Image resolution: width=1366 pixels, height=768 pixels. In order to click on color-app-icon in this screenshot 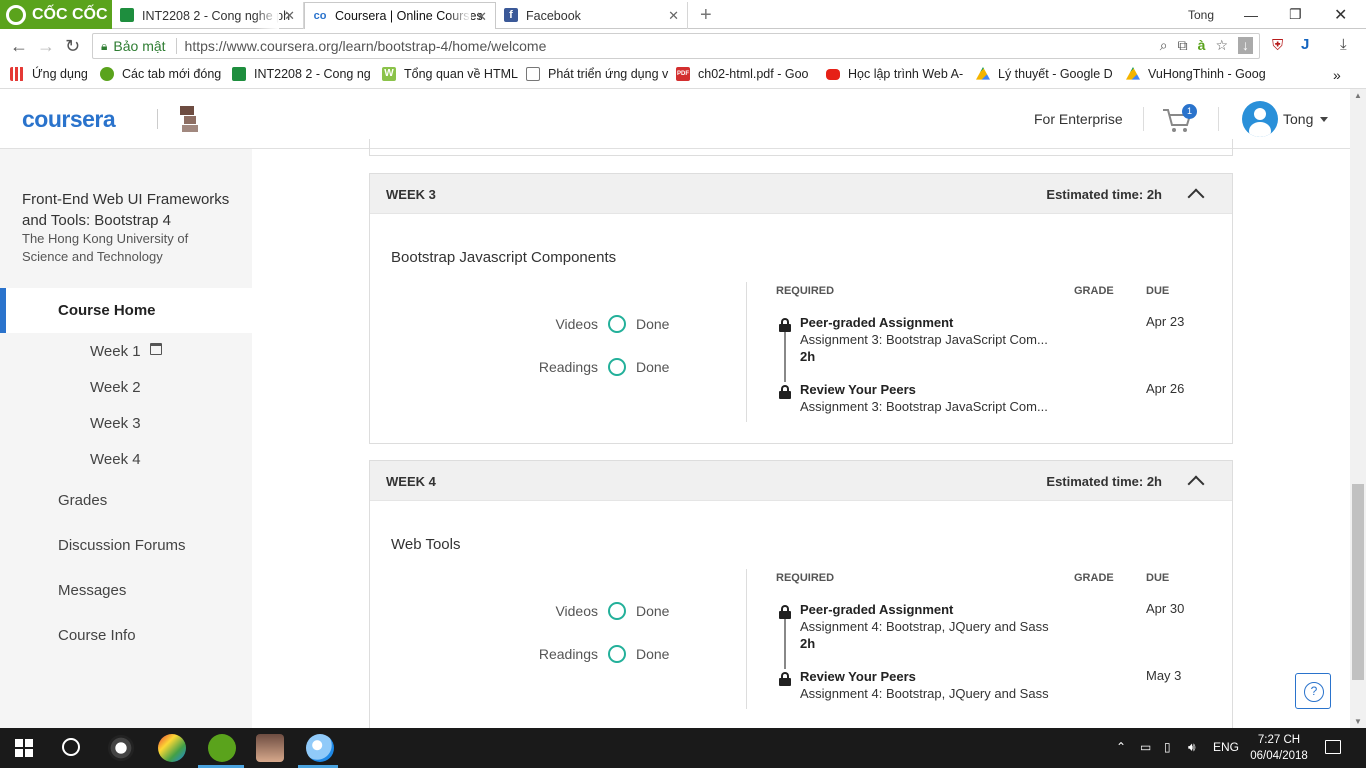, I will do `click(172, 748)`.